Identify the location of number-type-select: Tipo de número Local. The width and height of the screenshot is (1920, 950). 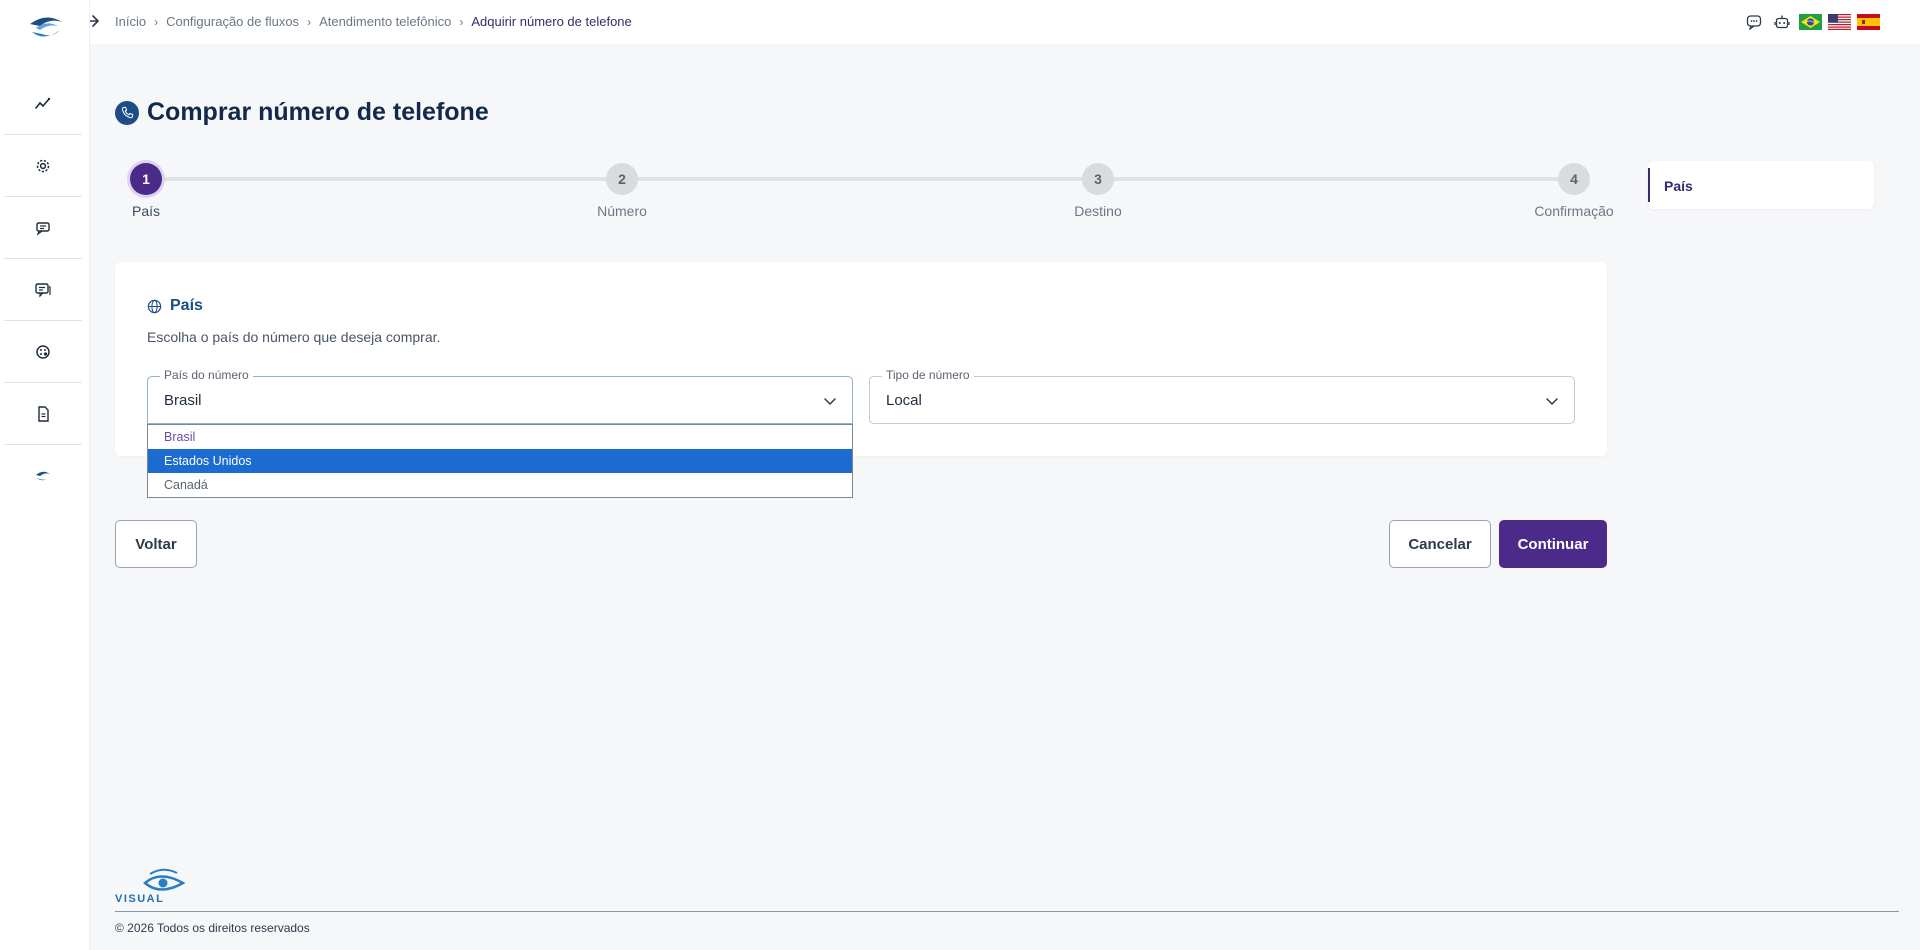
(1222, 396).